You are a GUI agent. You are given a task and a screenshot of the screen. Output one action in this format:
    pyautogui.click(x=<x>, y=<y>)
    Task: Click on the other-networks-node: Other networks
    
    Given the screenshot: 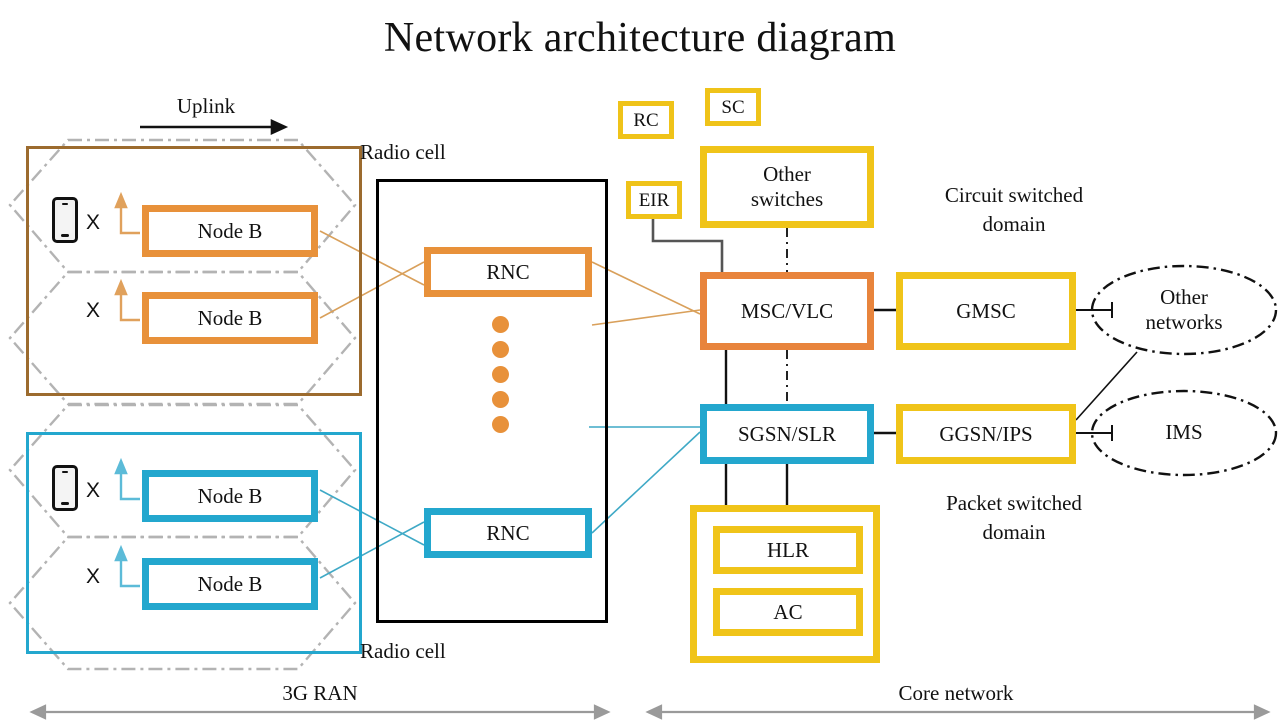 What is the action you would take?
    pyautogui.click(x=1184, y=310)
    